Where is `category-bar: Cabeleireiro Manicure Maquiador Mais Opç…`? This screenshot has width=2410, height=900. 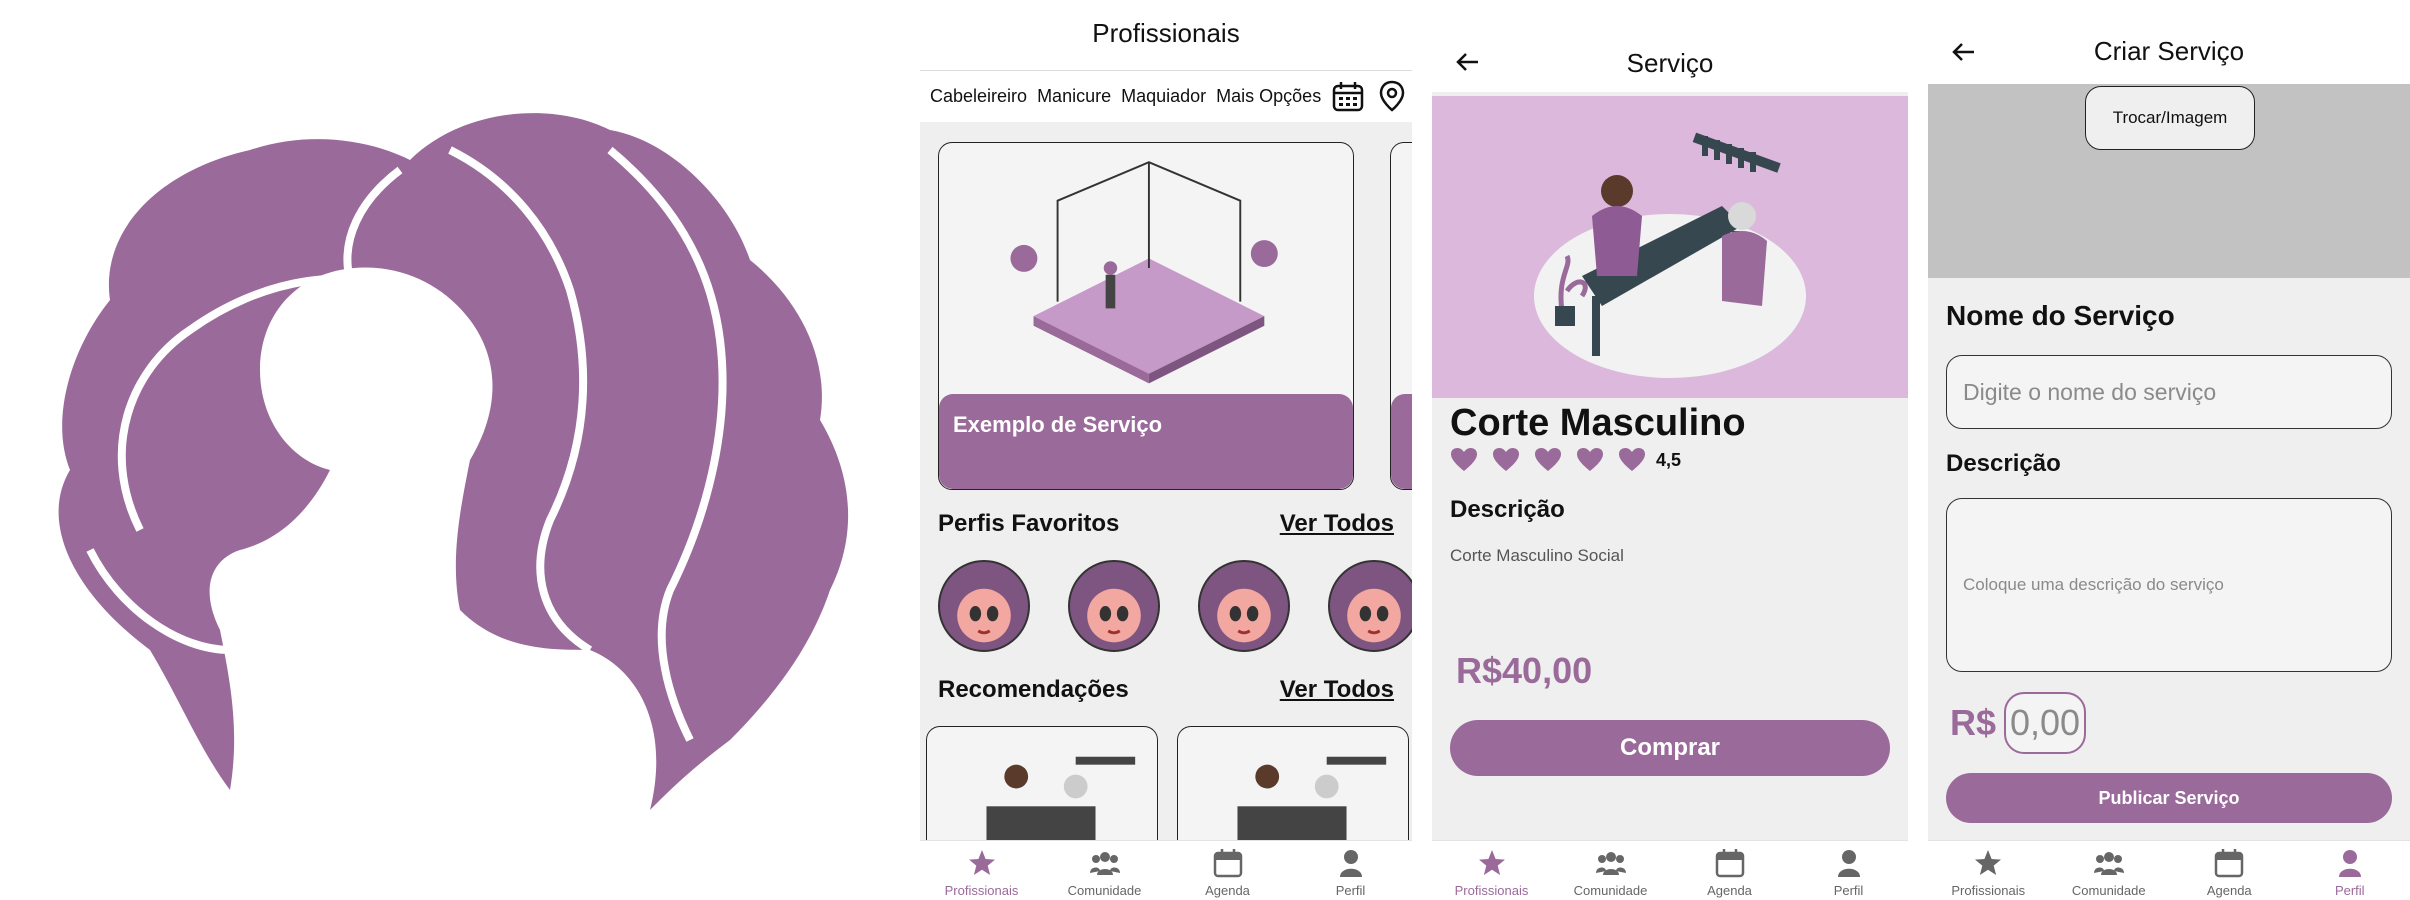
category-bar: Cabeleireiro Manicure Maquiador Mais Opç… is located at coordinates (1171, 96).